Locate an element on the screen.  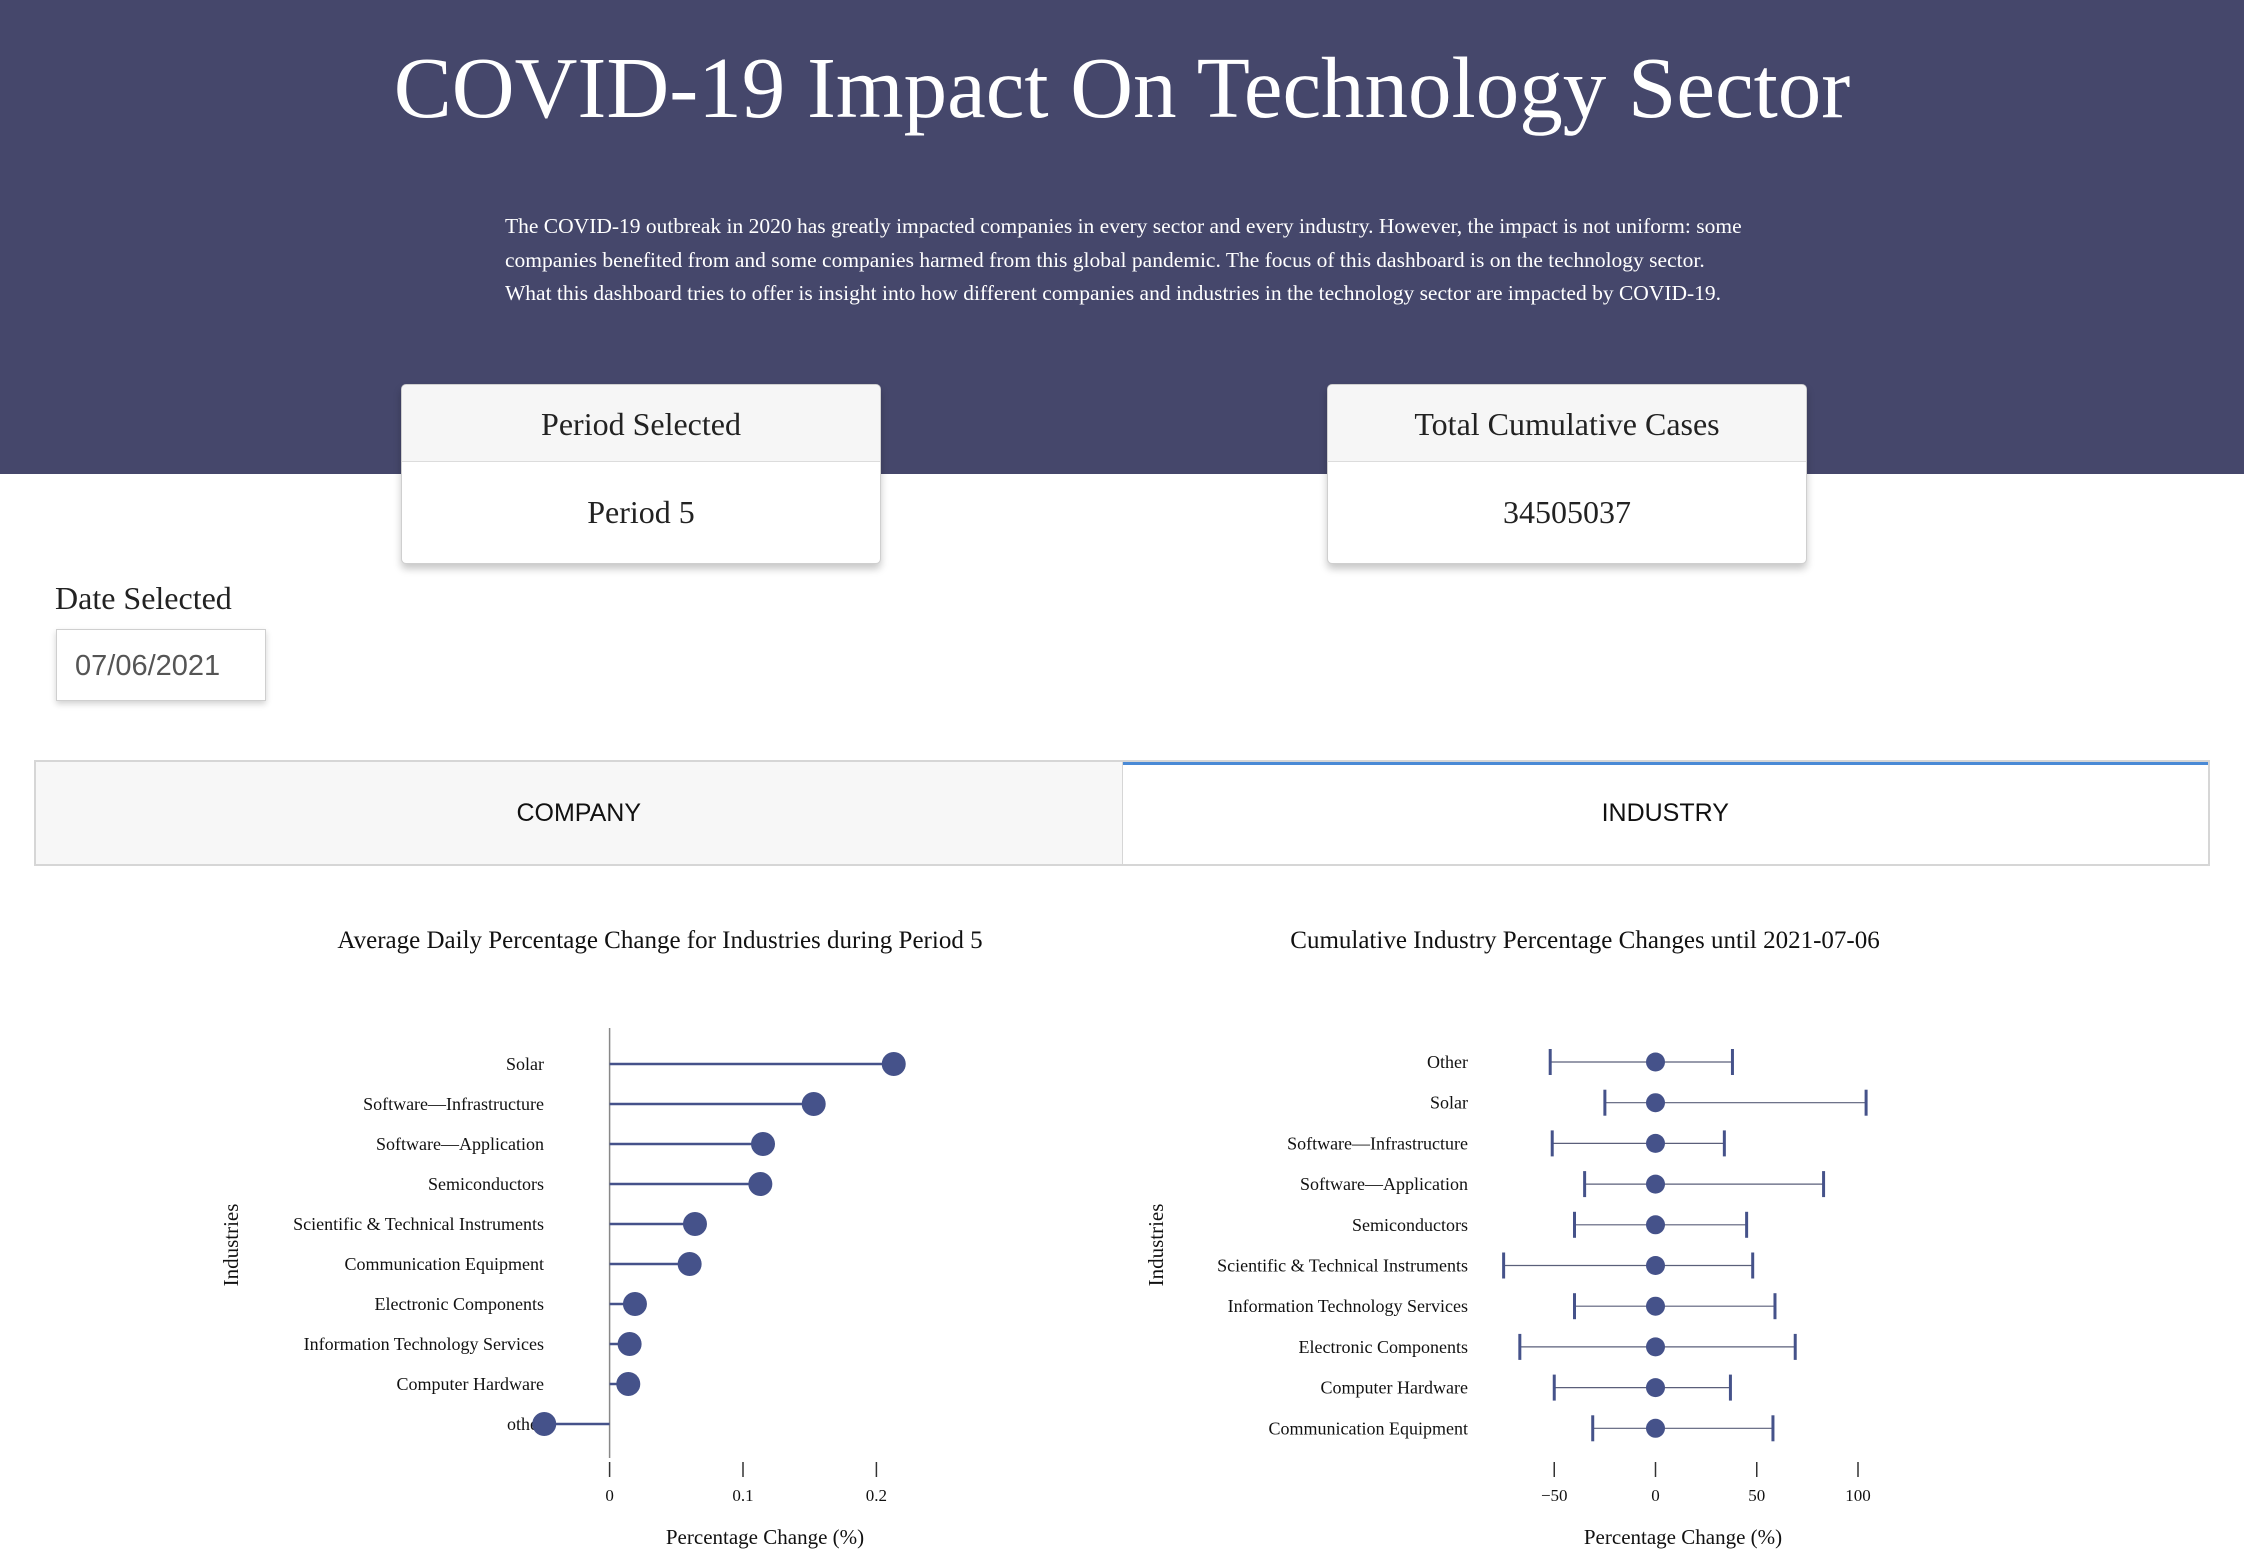
x-tick-label: 0.1 is located at coordinates (742, 1495).